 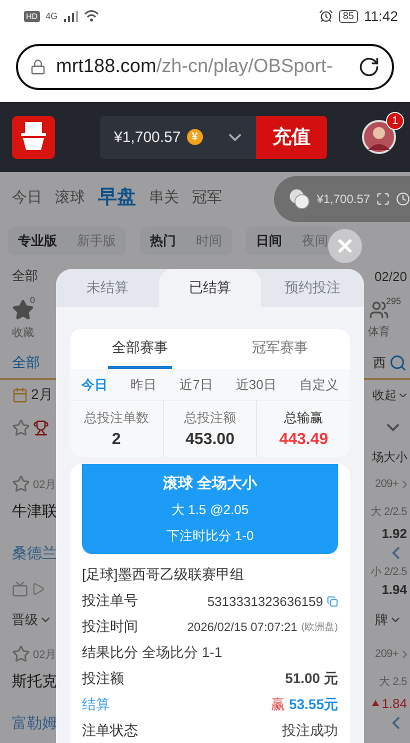 I want to click on wallet-pill: ¥1,700.57, so click(x=342, y=199).